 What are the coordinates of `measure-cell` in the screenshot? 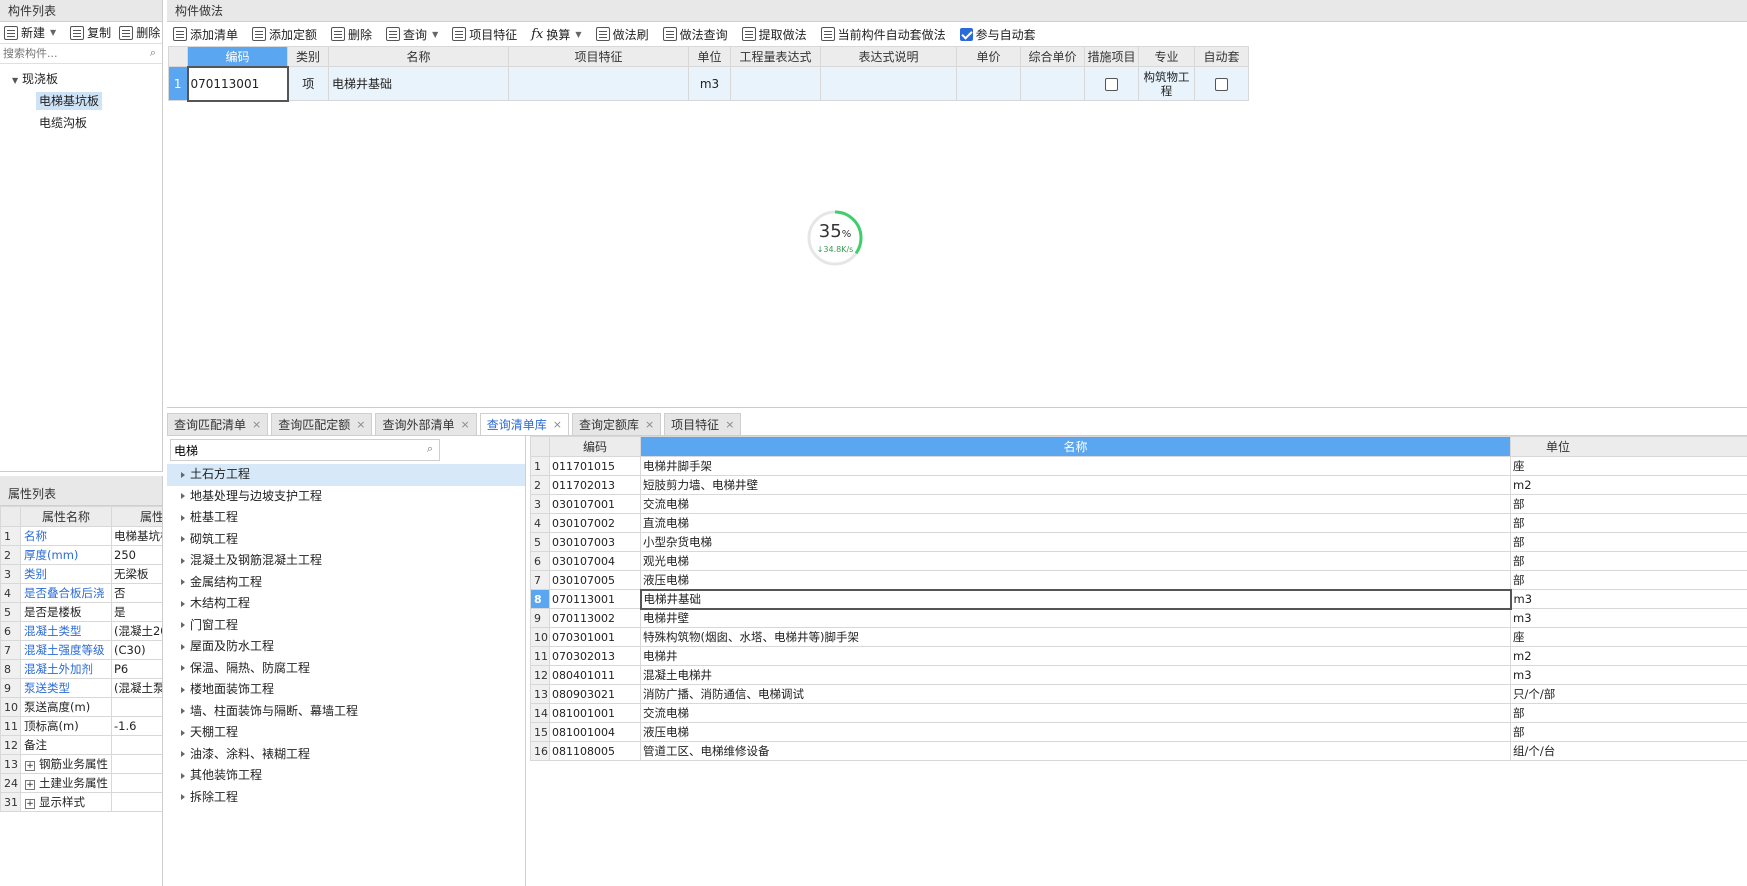 It's located at (1111, 83).